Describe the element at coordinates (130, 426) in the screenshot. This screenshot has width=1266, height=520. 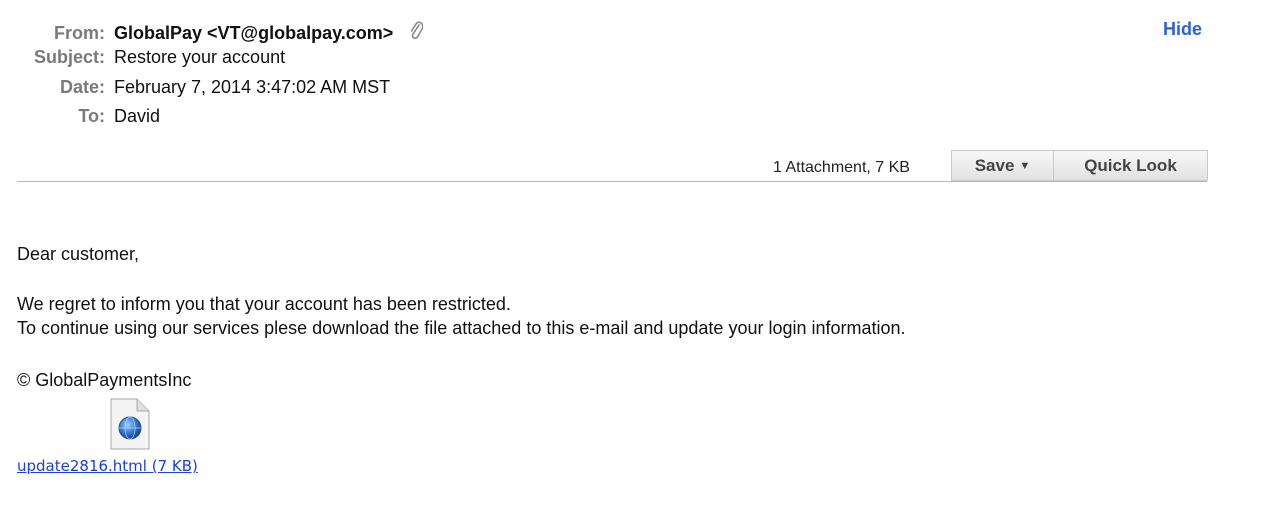
I see `html-file-icon` at that location.